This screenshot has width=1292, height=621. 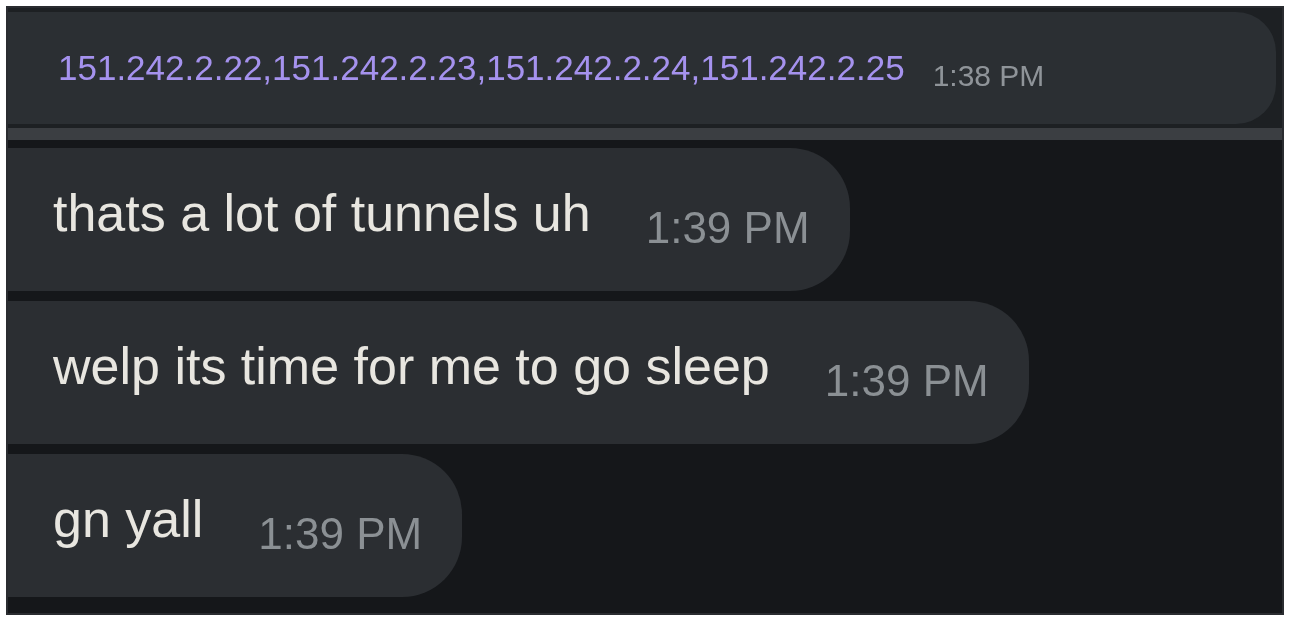 What do you see at coordinates (411, 366) in the screenshot?
I see `message-text: welp its time for me to go sleep` at bounding box center [411, 366].